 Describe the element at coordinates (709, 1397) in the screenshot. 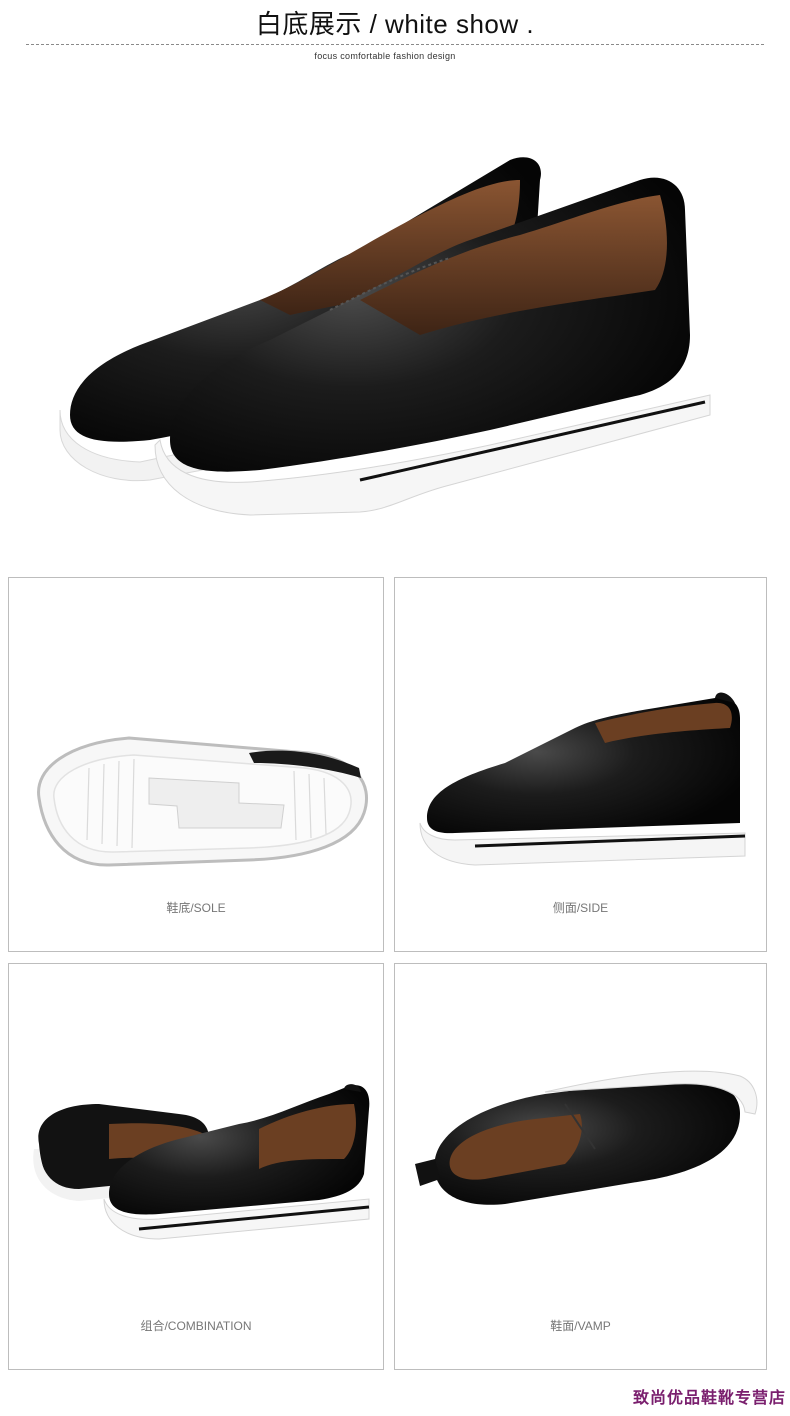

I see `shop-name-watermark: 致尚优品鞋靴专营店` at that location.